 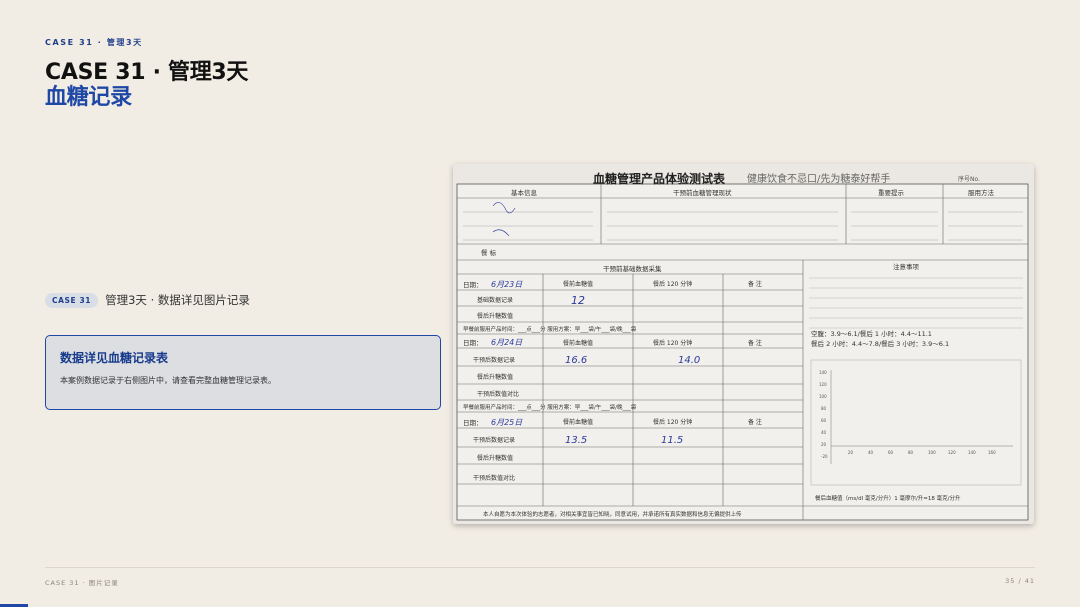 I want to click on page-subtitle: 血糖记录, so click(x=88, y=97).